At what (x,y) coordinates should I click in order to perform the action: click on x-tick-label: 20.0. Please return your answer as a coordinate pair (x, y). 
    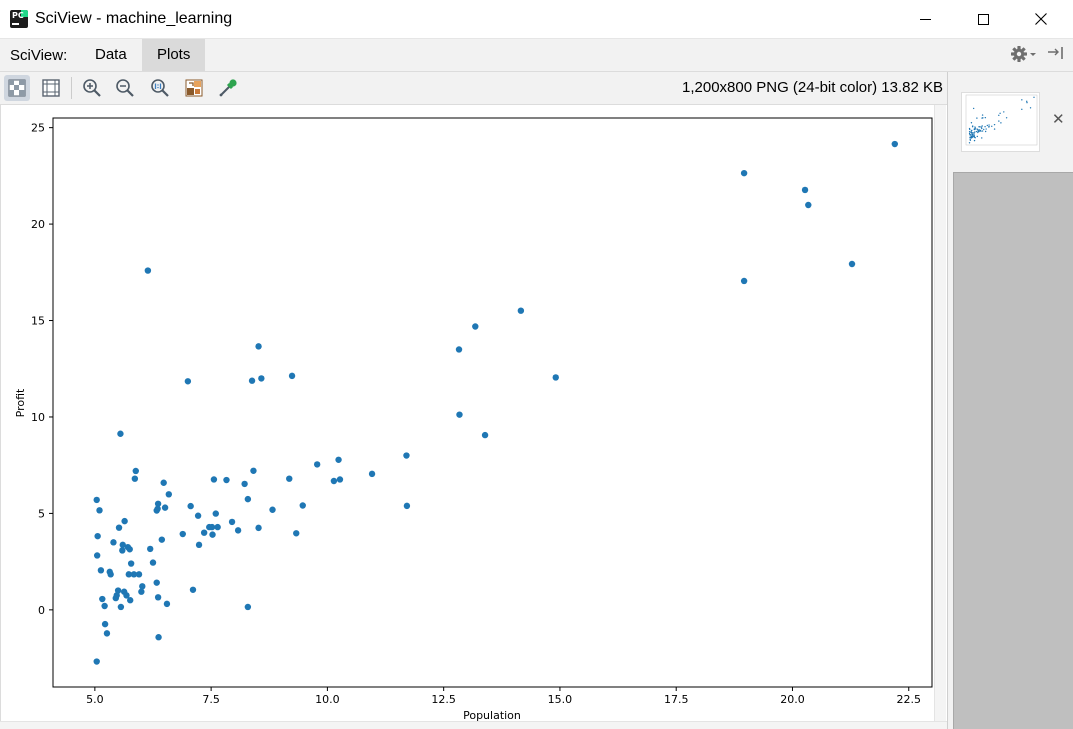
    Looking at the image, I should click on (792, 699).